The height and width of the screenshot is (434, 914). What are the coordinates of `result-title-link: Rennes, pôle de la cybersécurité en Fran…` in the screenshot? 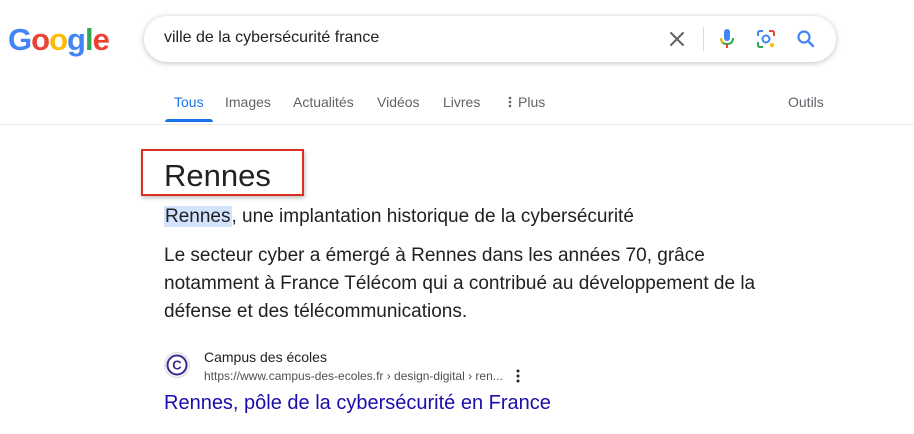 It's located at (357, 403).